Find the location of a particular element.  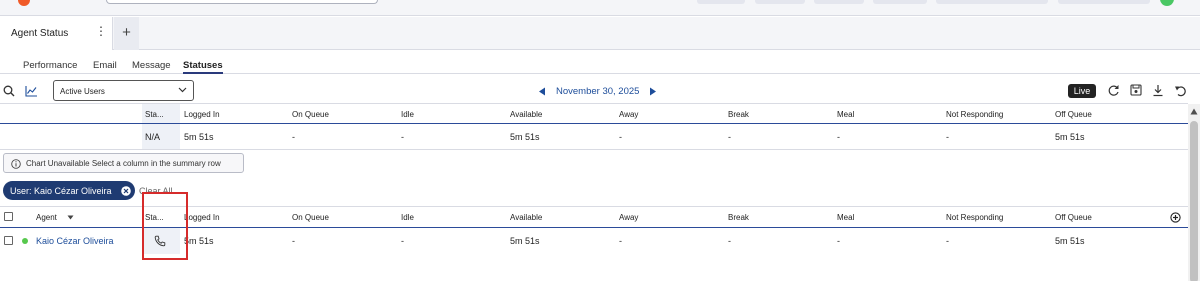

save-icon is located at coordinates (1136, 90).